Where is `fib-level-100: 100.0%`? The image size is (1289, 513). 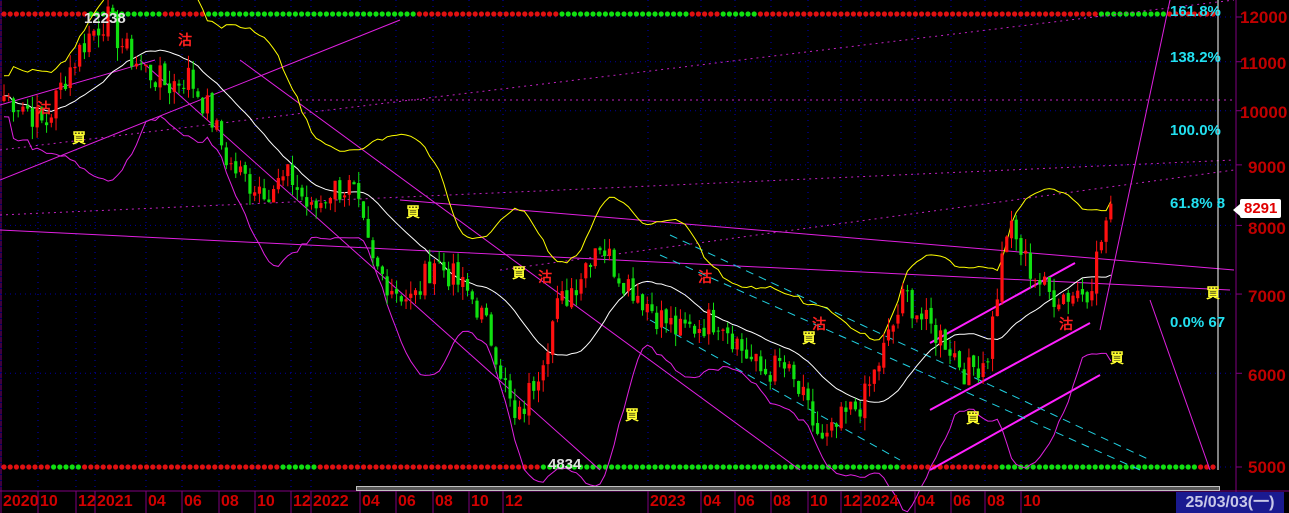
fib-level-100: 100.0% is located at coordinates (1195, 130).